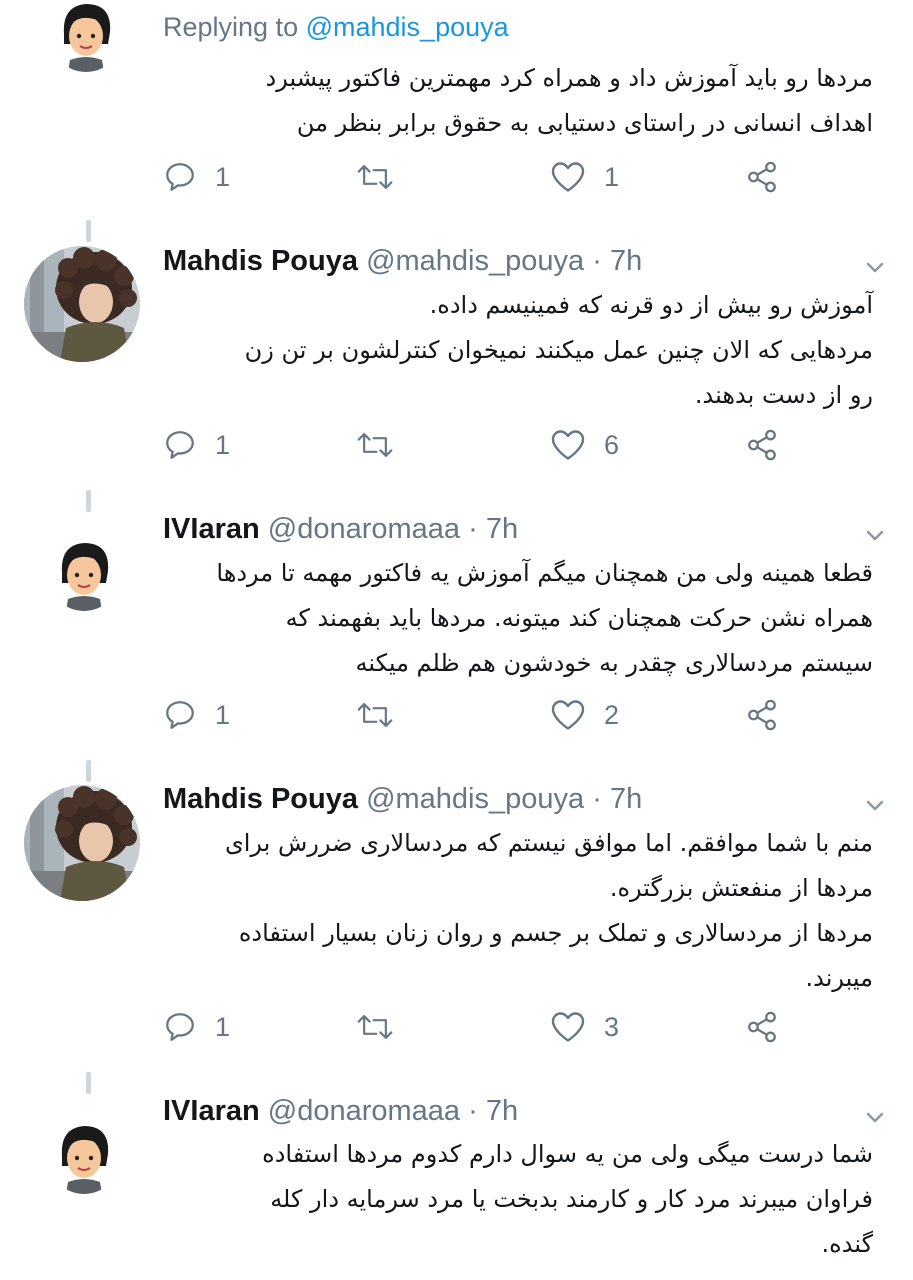 This screenshot has width=913, height=1280. Describe the element at coordinates (456, 180) in the screenshot. I see `tweet-actions: 1 1` at that location.